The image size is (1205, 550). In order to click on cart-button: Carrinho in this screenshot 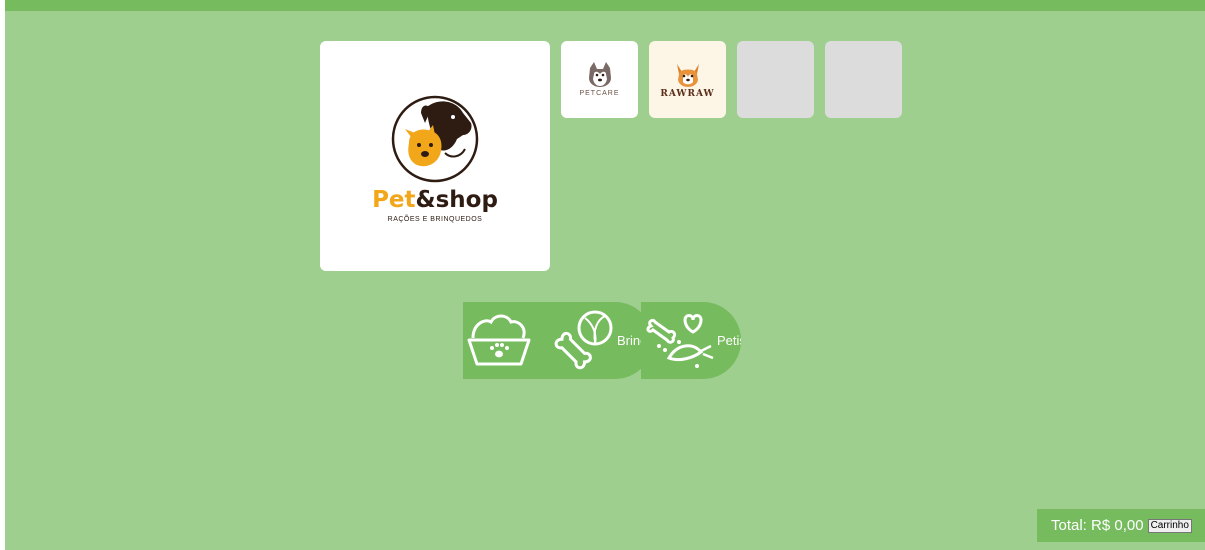, I will do `click(1169, 525)`.